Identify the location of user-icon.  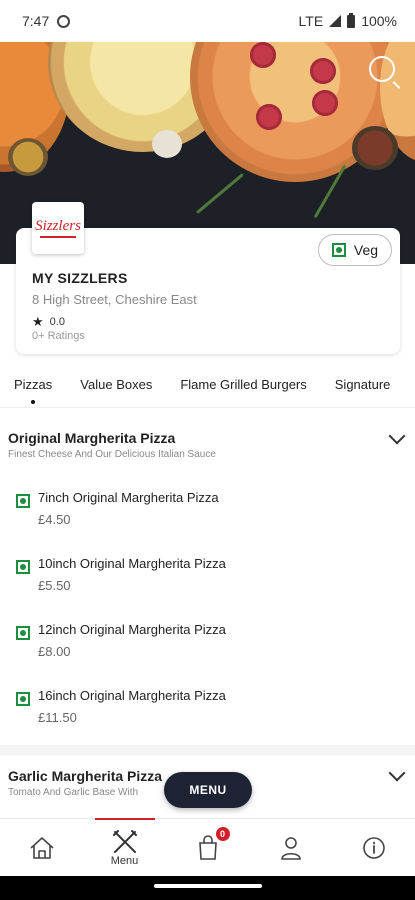
(290, 848).